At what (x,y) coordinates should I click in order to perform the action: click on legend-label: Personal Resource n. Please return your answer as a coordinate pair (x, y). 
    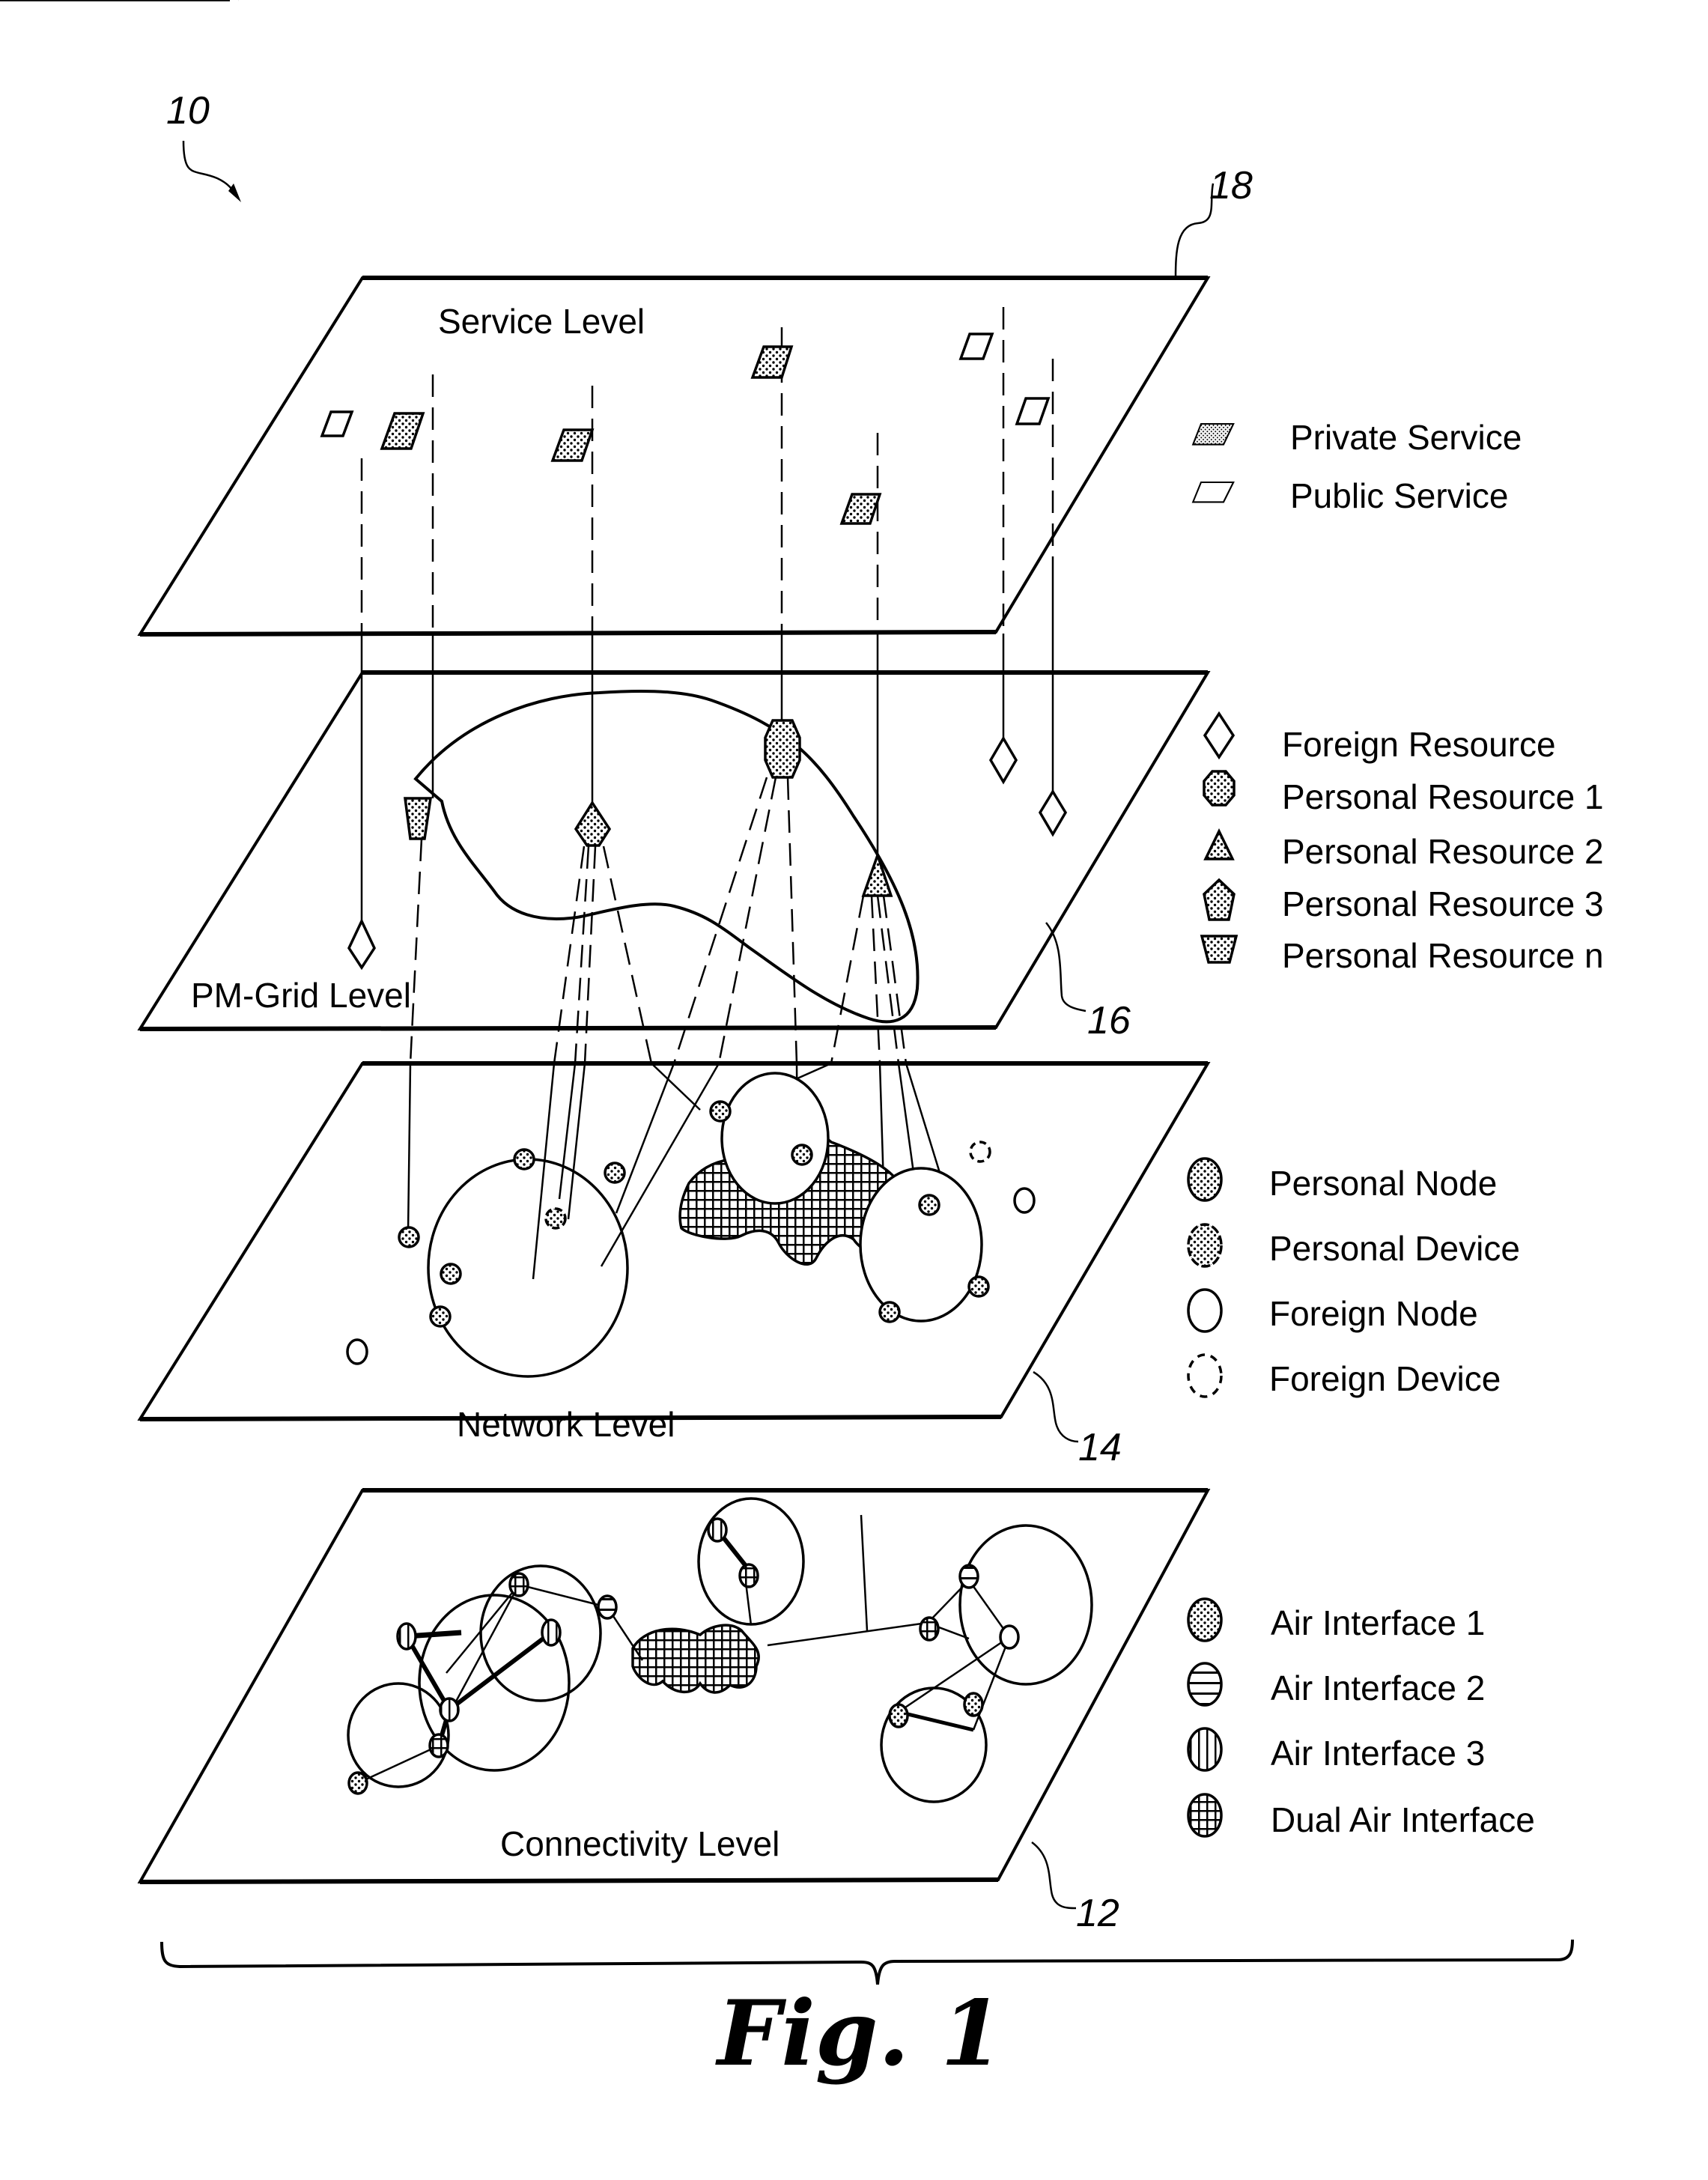
    Looking at the image, I should click on (1443, 955).